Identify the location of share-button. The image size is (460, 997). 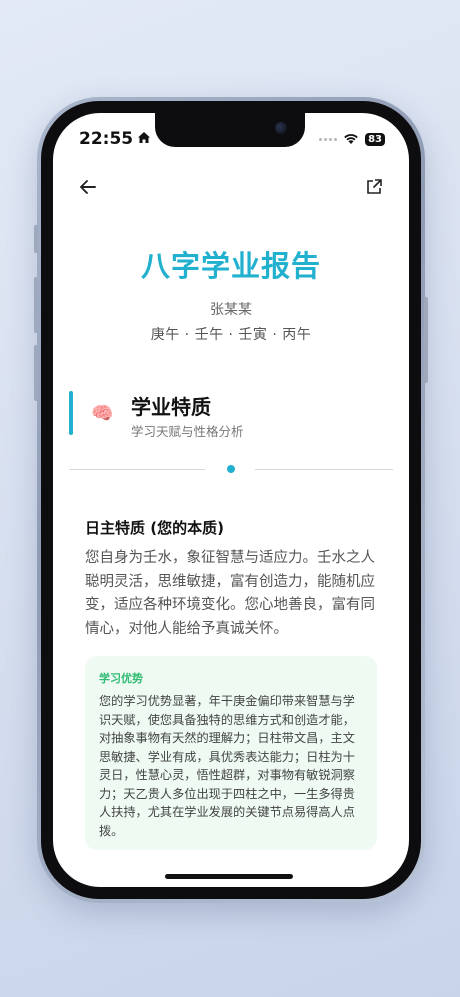
(374, 187).